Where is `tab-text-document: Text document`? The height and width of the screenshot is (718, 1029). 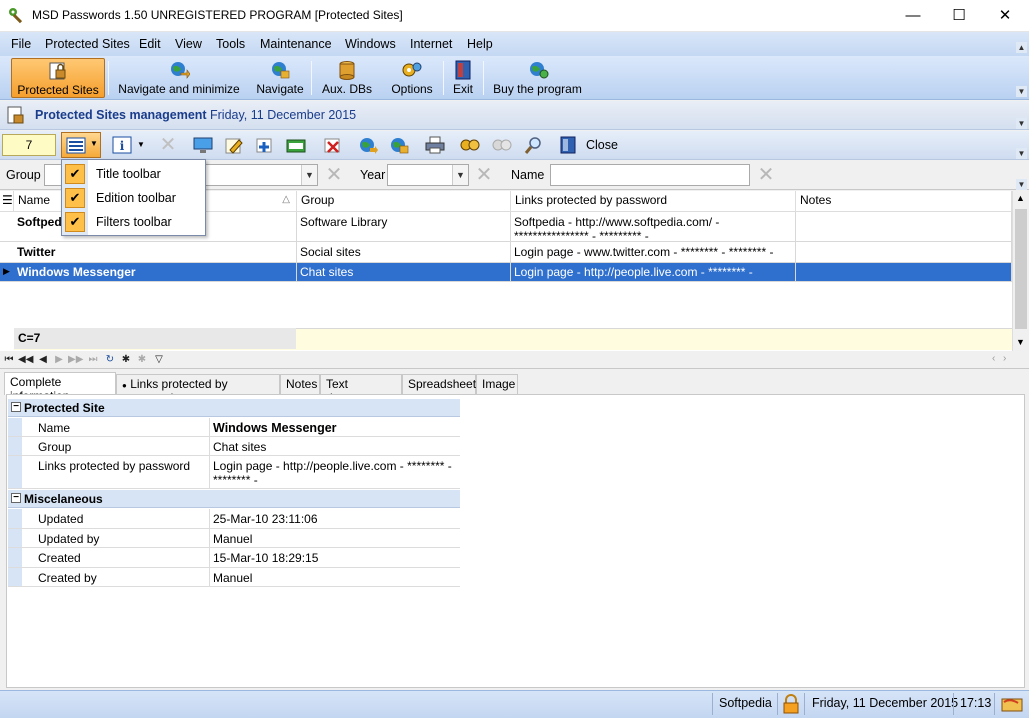 tab-text-document: Text document is located at coordinates (361, 389).